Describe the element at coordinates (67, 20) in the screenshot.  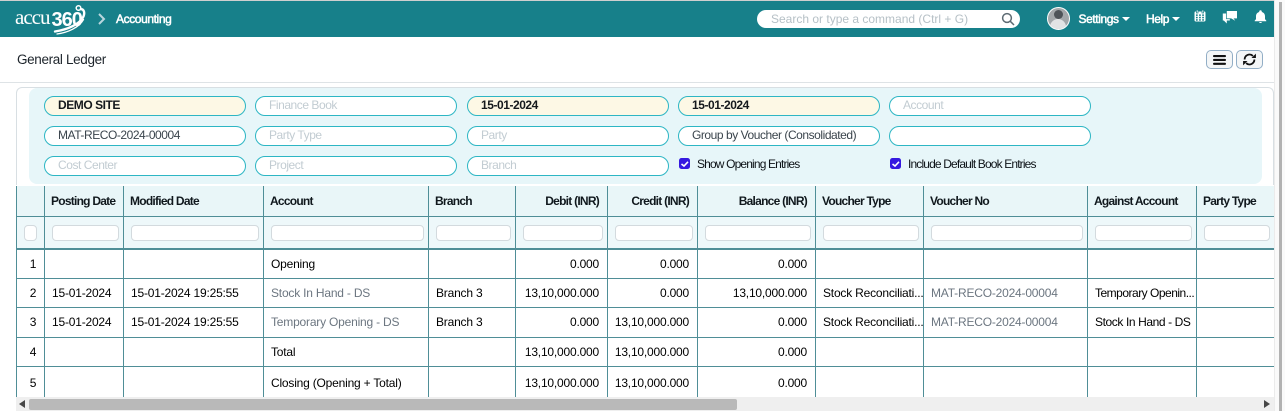
I see `svg-text: 360` at that location.